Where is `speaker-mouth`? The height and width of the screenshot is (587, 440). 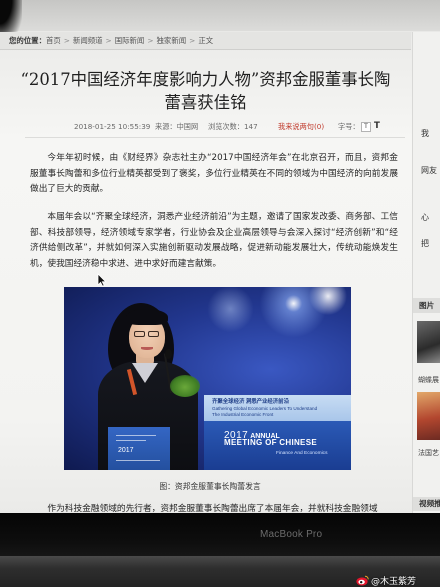
speaker-mouth is located at coordinates (147, 348).